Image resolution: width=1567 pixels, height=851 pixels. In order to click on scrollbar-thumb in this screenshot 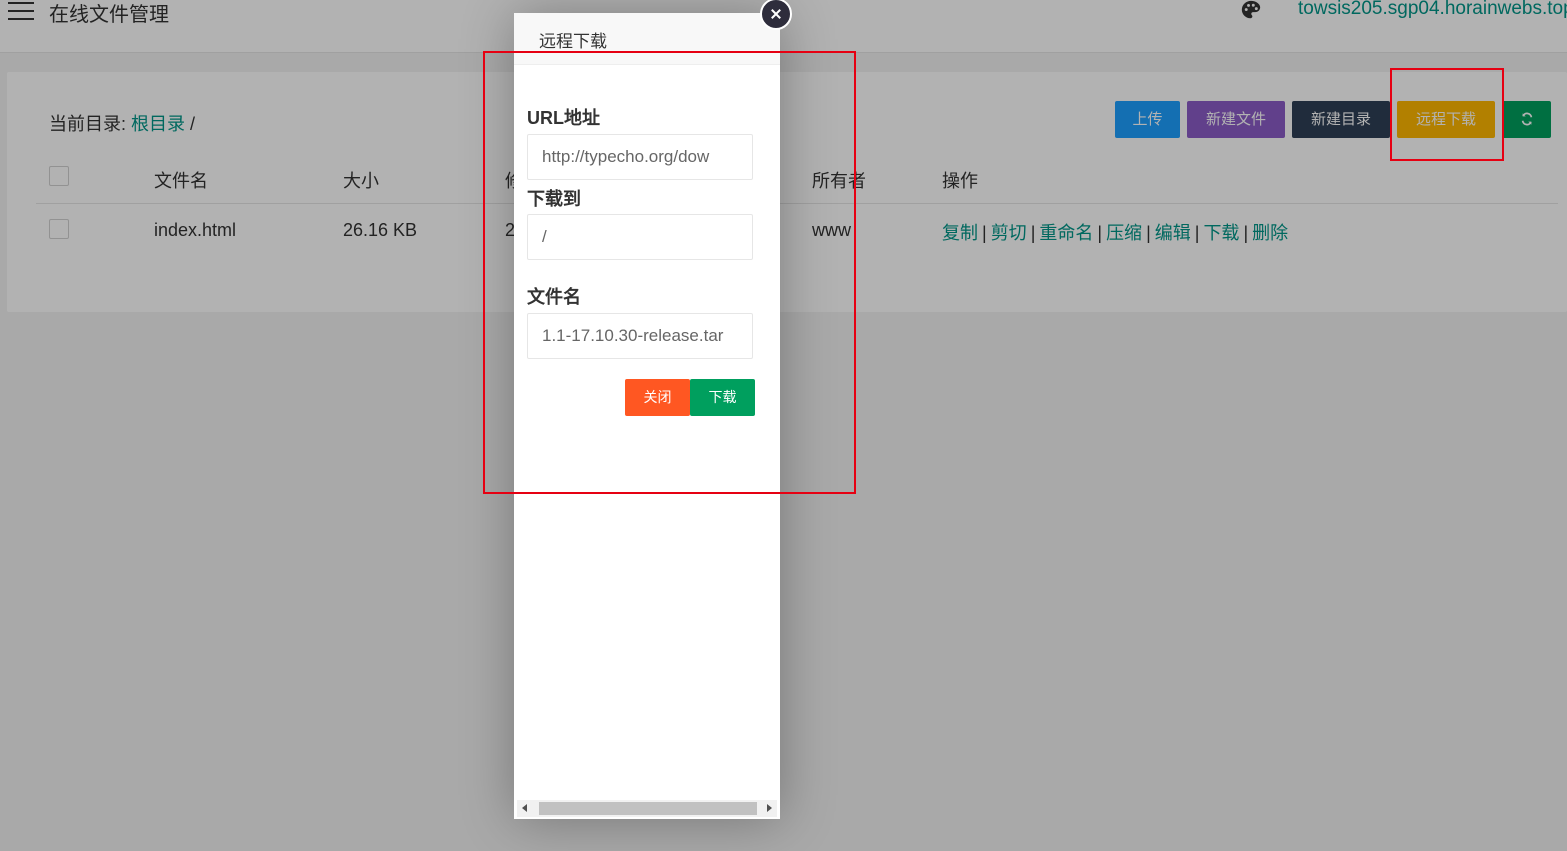, I will do `click(648, 808)`.